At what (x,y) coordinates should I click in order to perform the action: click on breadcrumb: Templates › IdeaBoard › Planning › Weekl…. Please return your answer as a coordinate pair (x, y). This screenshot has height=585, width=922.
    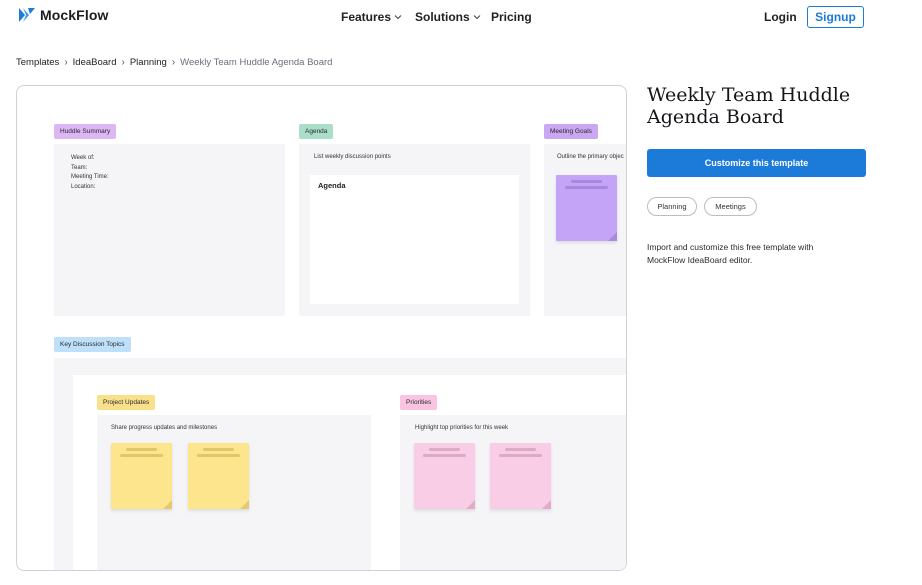
    Looking at the image, I should click on (174, 62).